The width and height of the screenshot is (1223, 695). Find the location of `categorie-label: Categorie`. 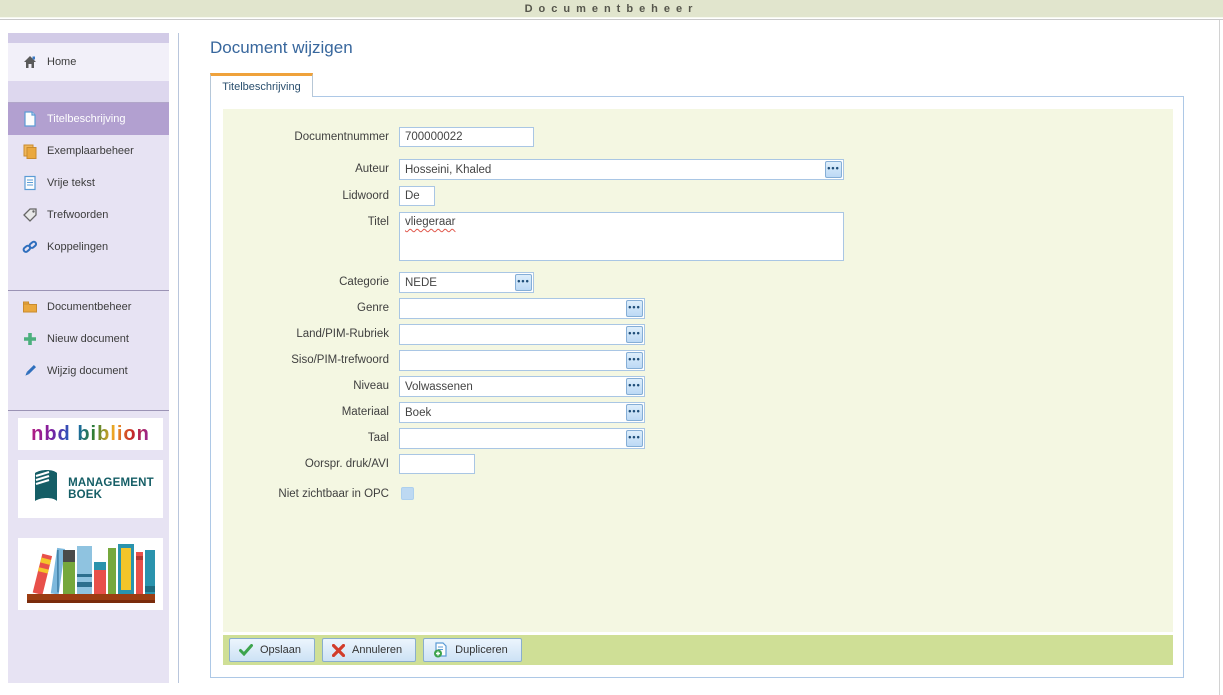

categorie-label: Categorie is located at coordinates (364, 282).